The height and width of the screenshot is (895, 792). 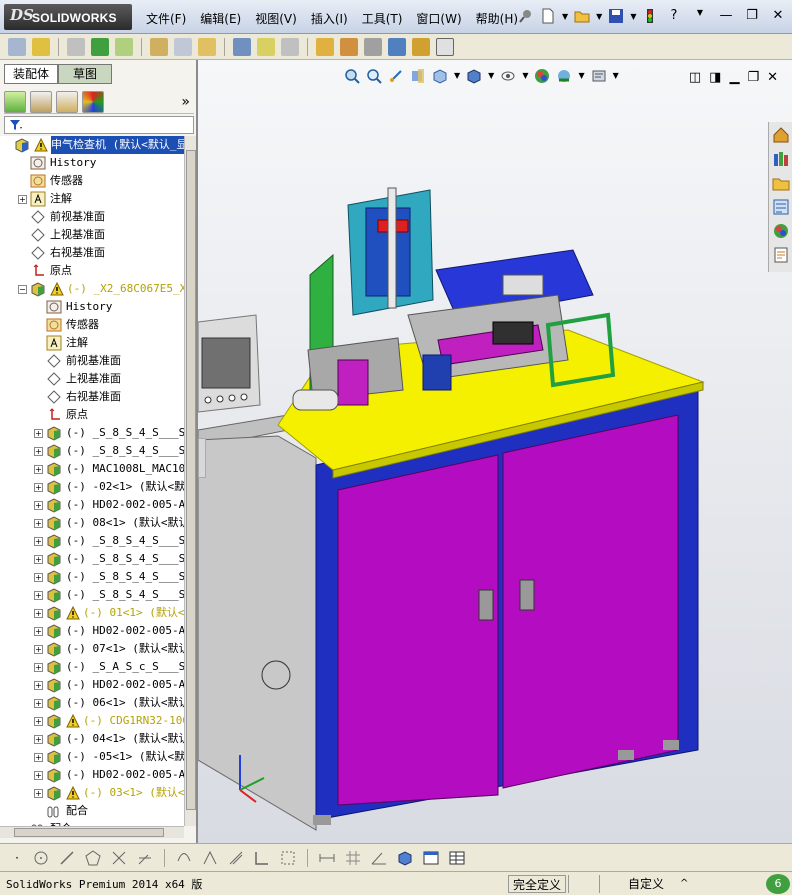 What do you see at coordinates (76, 46) in the screenshot?
I see `paperclip-icon` at bounding box center [76, 46].